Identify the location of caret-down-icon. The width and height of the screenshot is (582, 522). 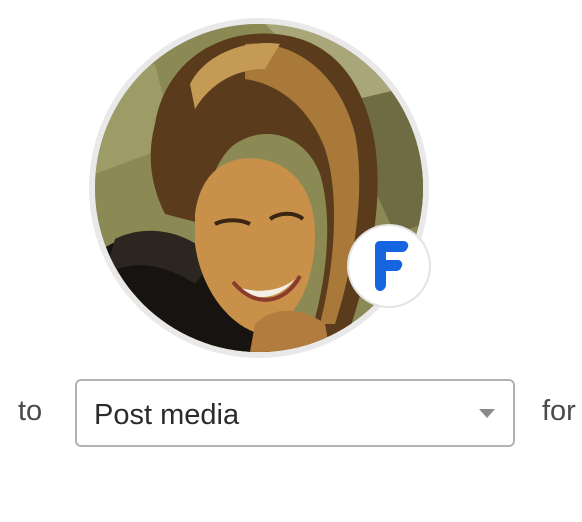
(487, 413).